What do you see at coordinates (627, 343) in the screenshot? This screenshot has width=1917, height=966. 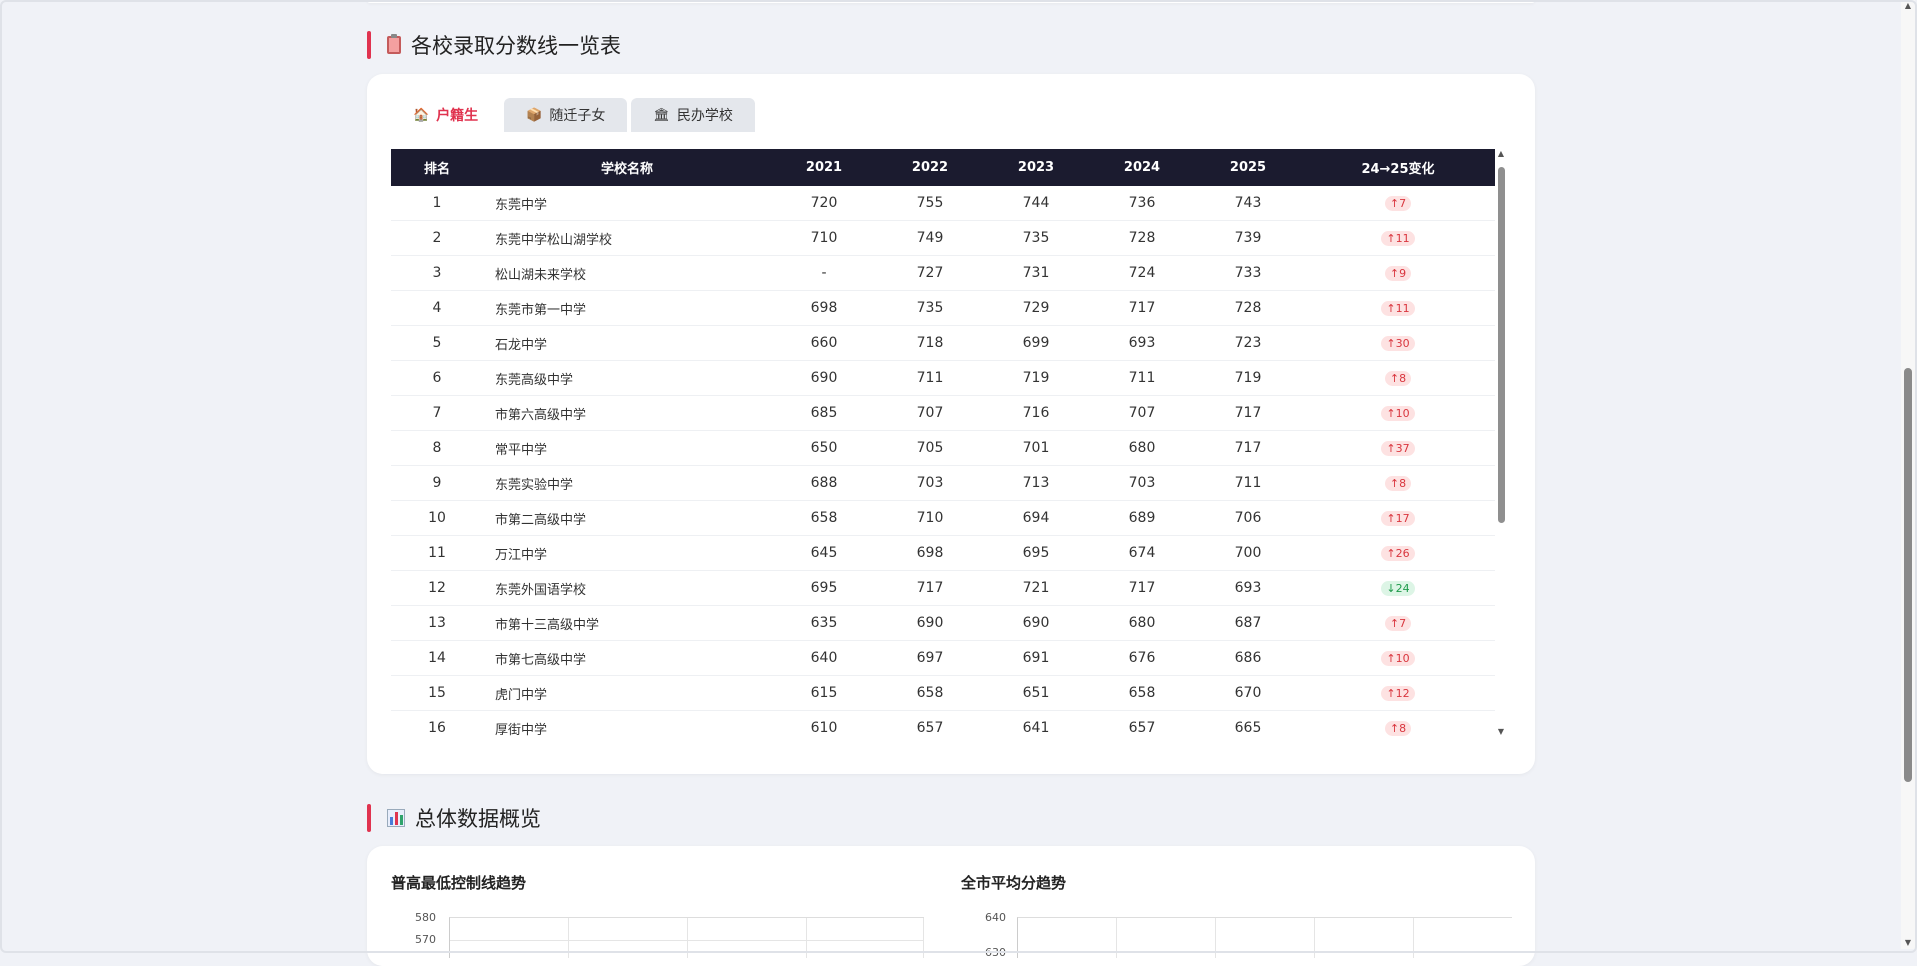 I see `cell-name: 石龙中学` at bounding box center [627, 343].